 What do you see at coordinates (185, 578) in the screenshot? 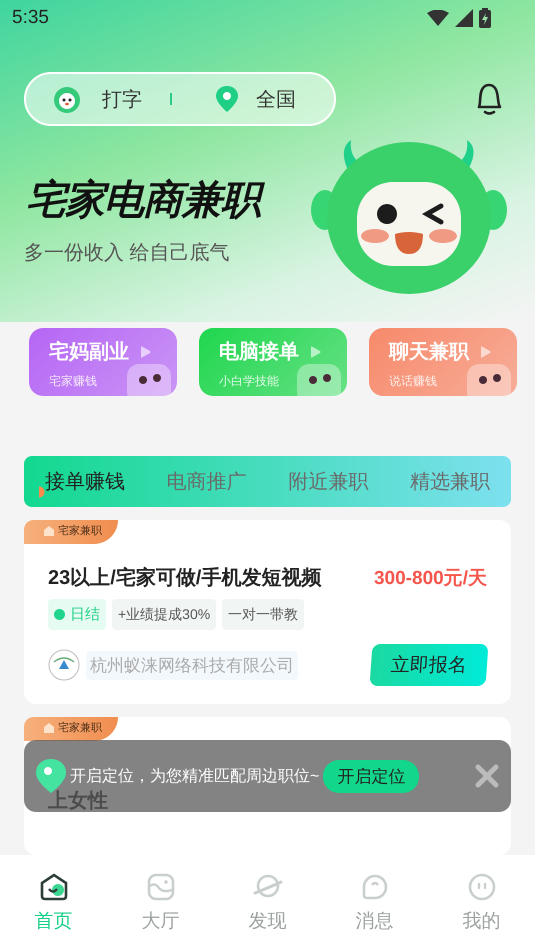
I see `job-title: 23以上/宅家可做/手机发短视频` at bounding box center [185, 578].